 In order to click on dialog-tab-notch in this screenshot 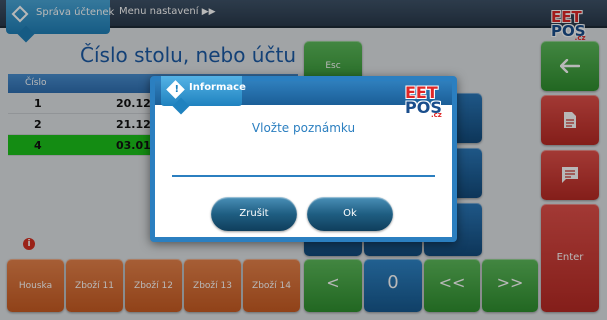, I will do `click(181, 106)`.